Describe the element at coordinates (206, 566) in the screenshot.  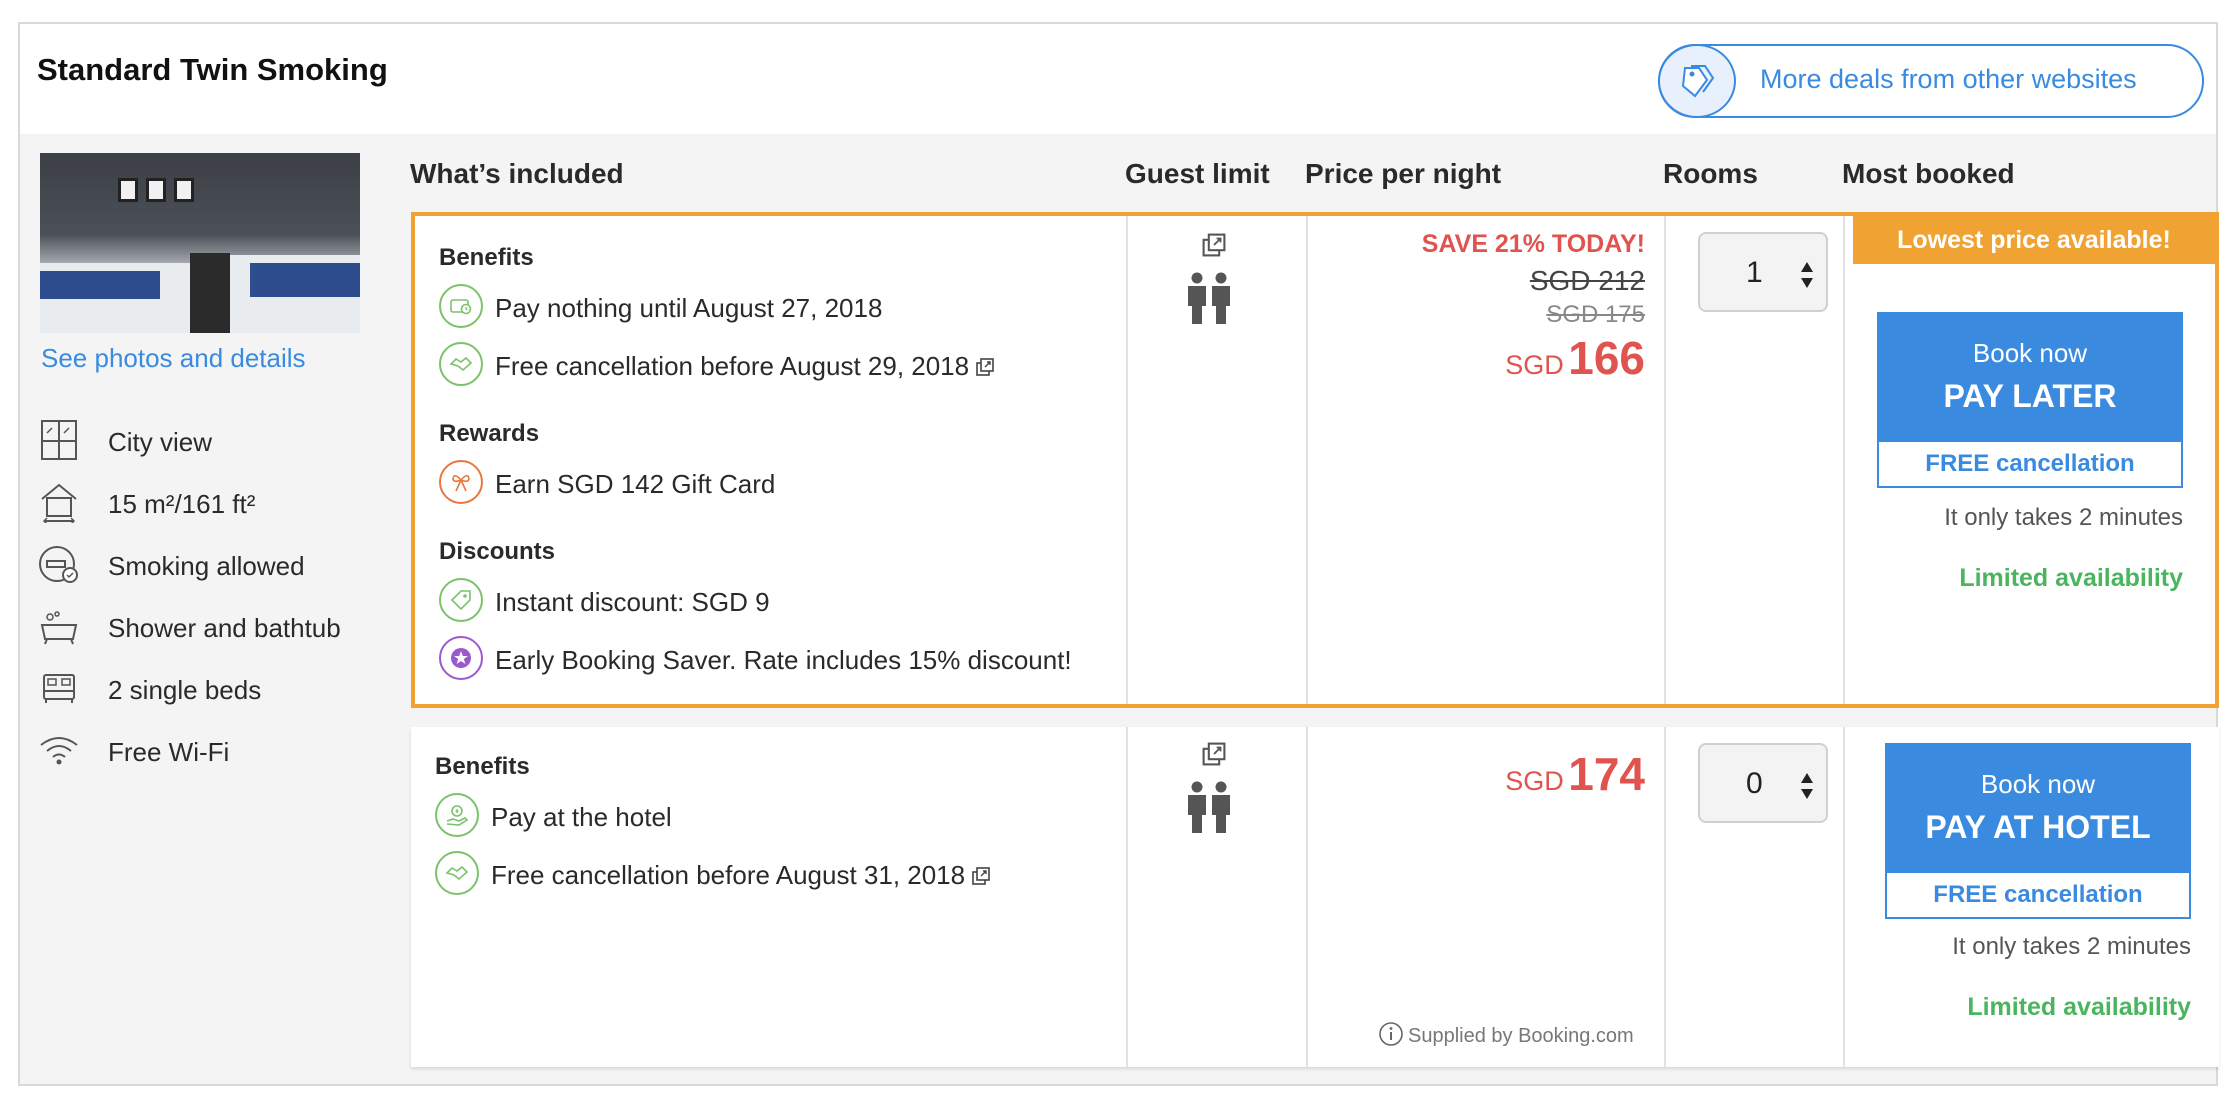
I see `amenity-label: Smoking allowed` at that location.